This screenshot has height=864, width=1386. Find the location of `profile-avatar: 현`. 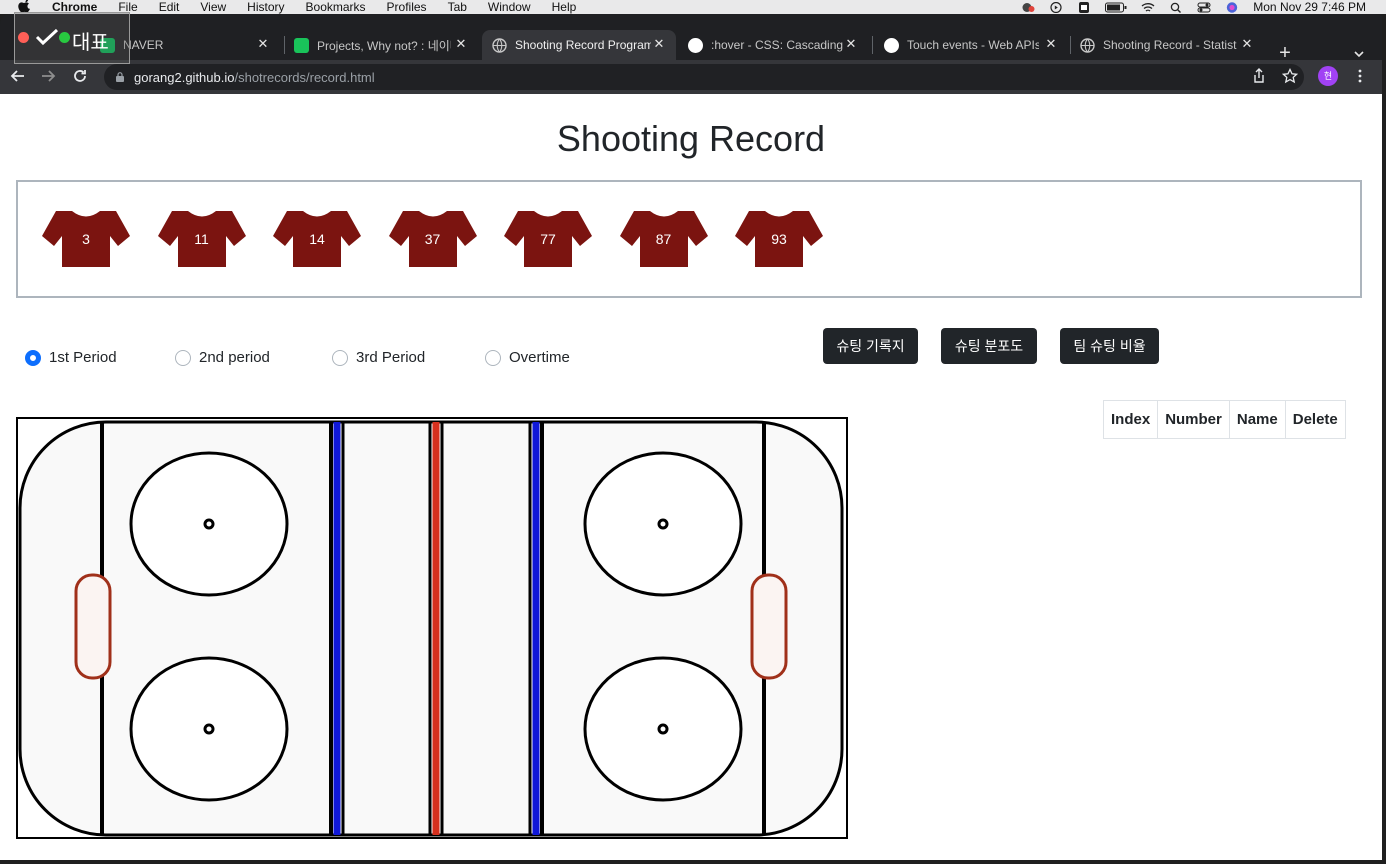

profile-avatar: 현 is located at coordinates (1328, 76).